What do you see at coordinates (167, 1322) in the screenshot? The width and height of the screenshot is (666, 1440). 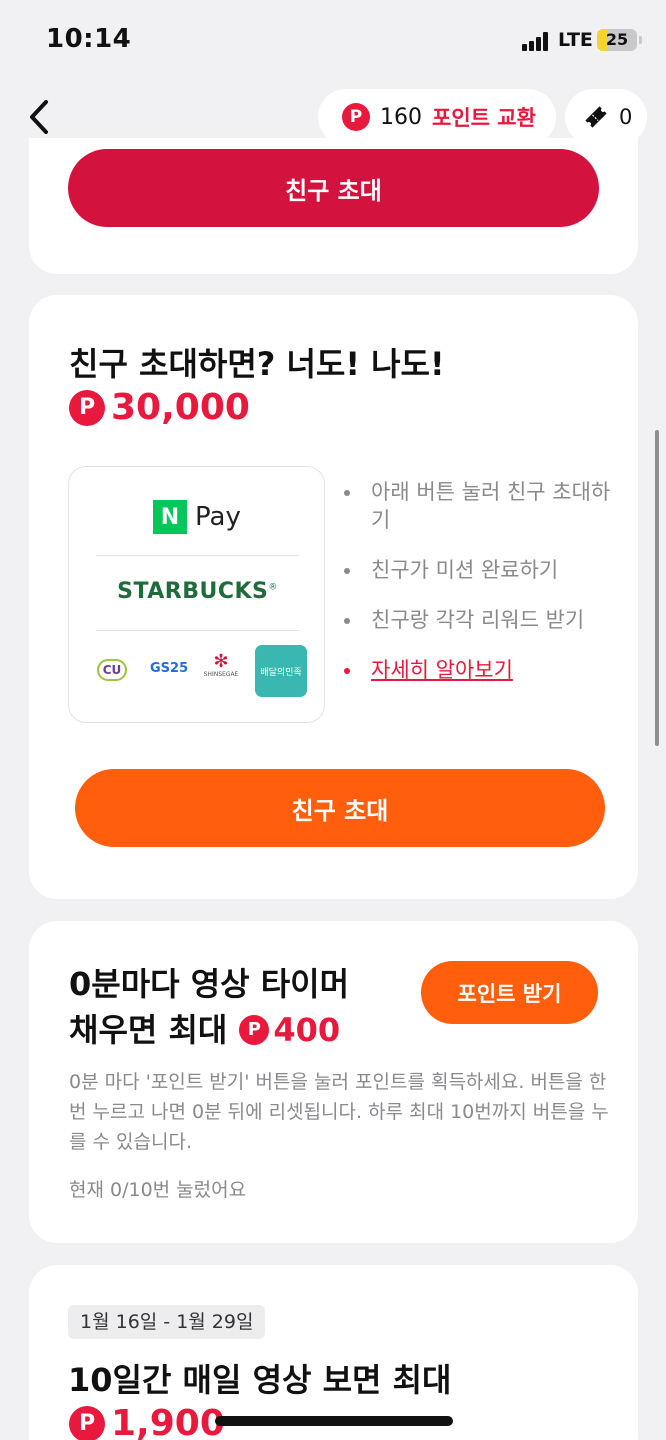 I see `date-range-badge: 1월 16일 - 1월 29일` at bounding box center [167, 1322].